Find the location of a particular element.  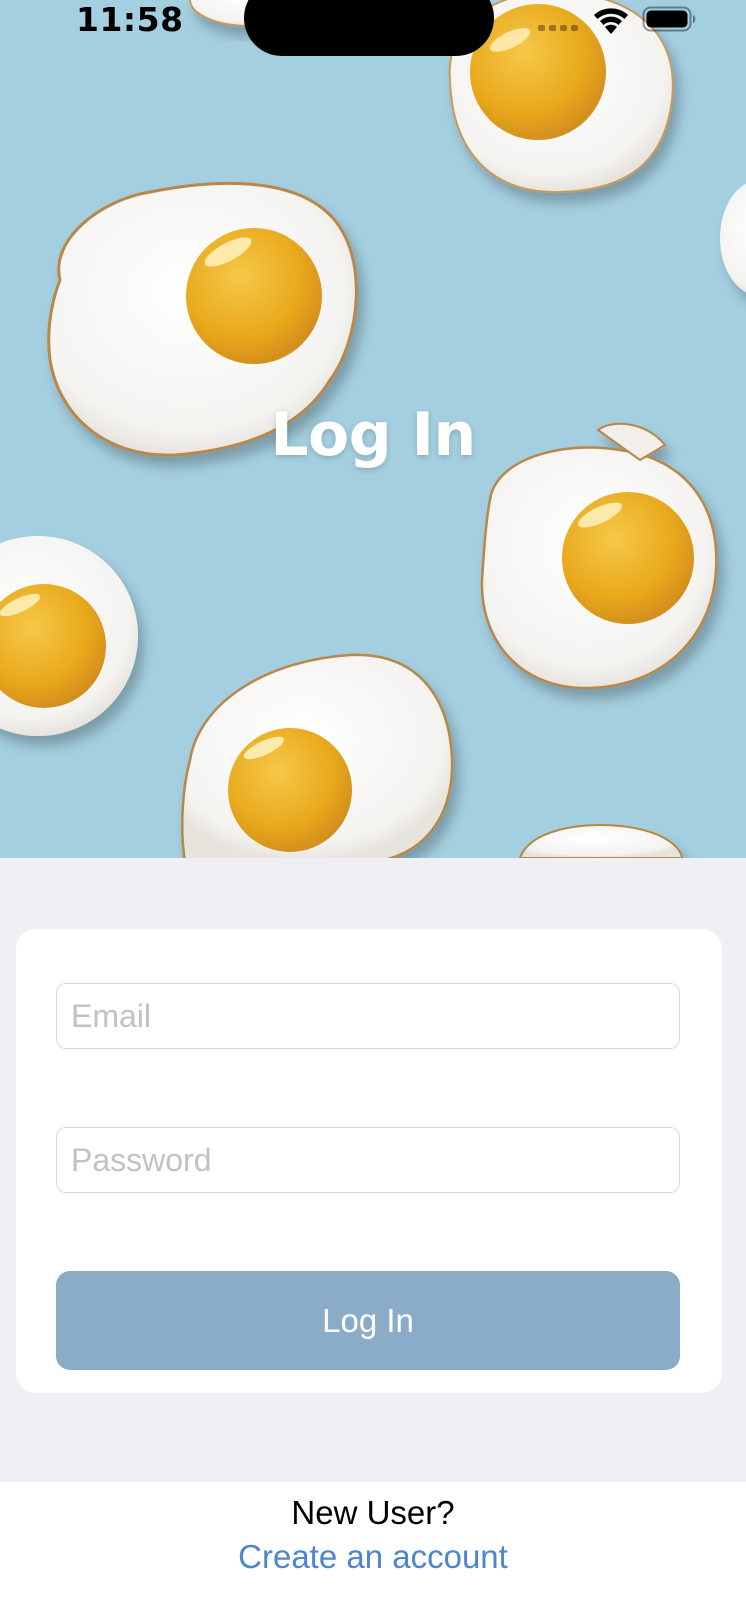

status-time: 11:58 is located at coordinates (130, 19).